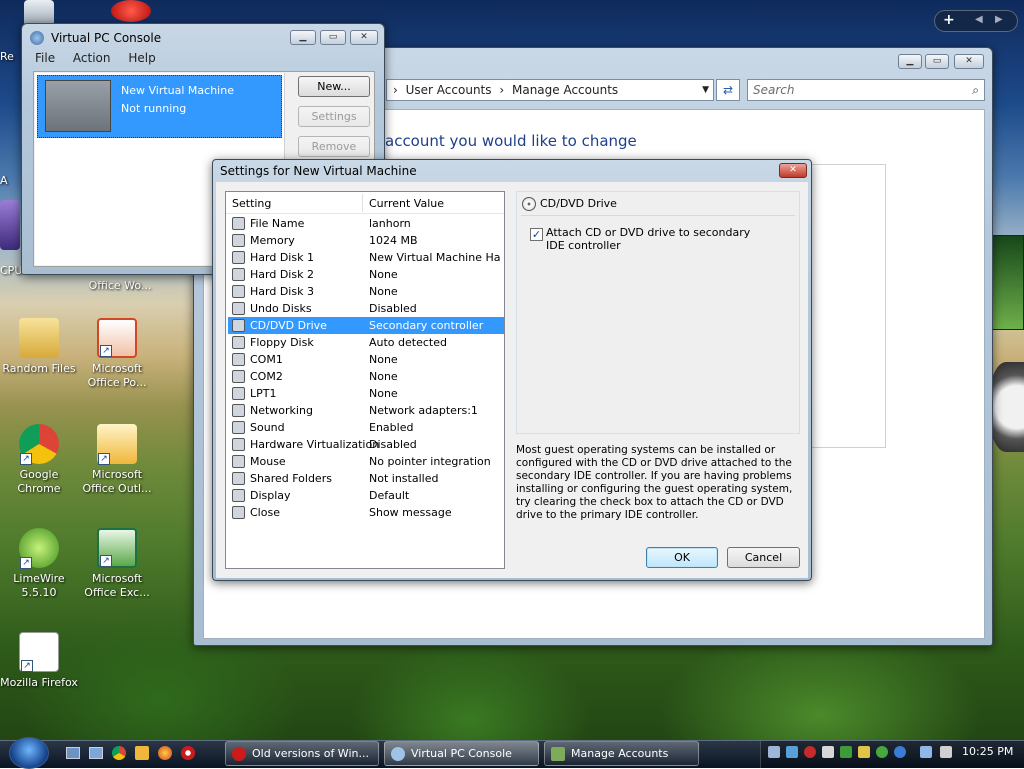  Describe the element at coordinates (828, 752) in the screenshot. I see `tray-icon-settings` at that location.